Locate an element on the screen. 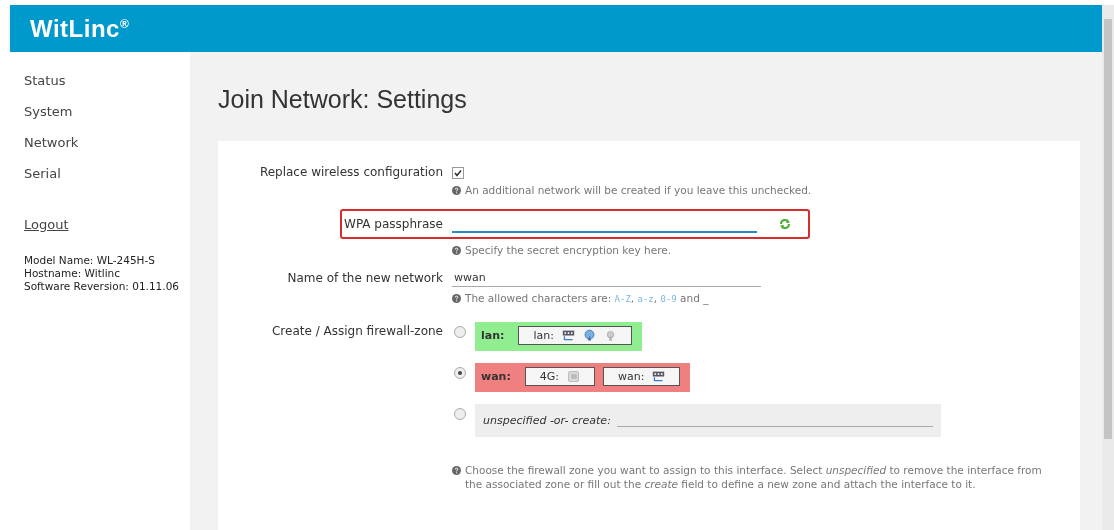 This screenshot has height=530, width=1114. scrollbar is located at coordinates (1108, 267).